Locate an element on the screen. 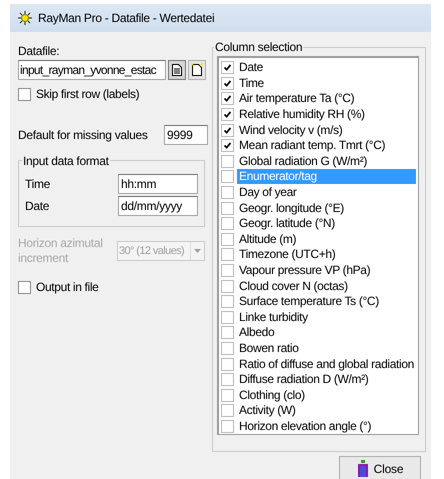 This screenshot has width=444, height=479. sun-icon is located at coordinates (25, 18).